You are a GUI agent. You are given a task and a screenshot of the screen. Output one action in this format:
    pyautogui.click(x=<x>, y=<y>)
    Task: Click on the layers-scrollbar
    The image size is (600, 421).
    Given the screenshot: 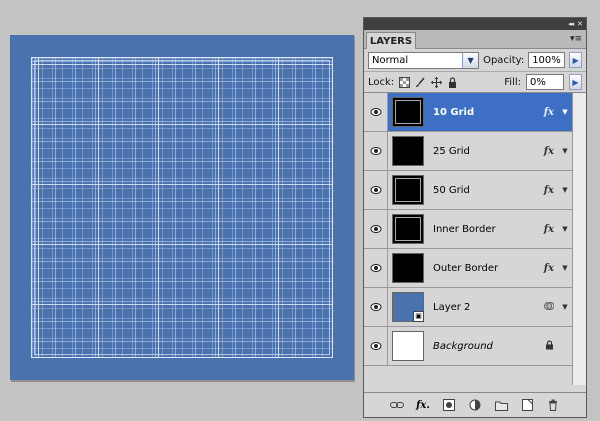 What is the action you would take?
    pyautogui.click(x=579, y=239)
    